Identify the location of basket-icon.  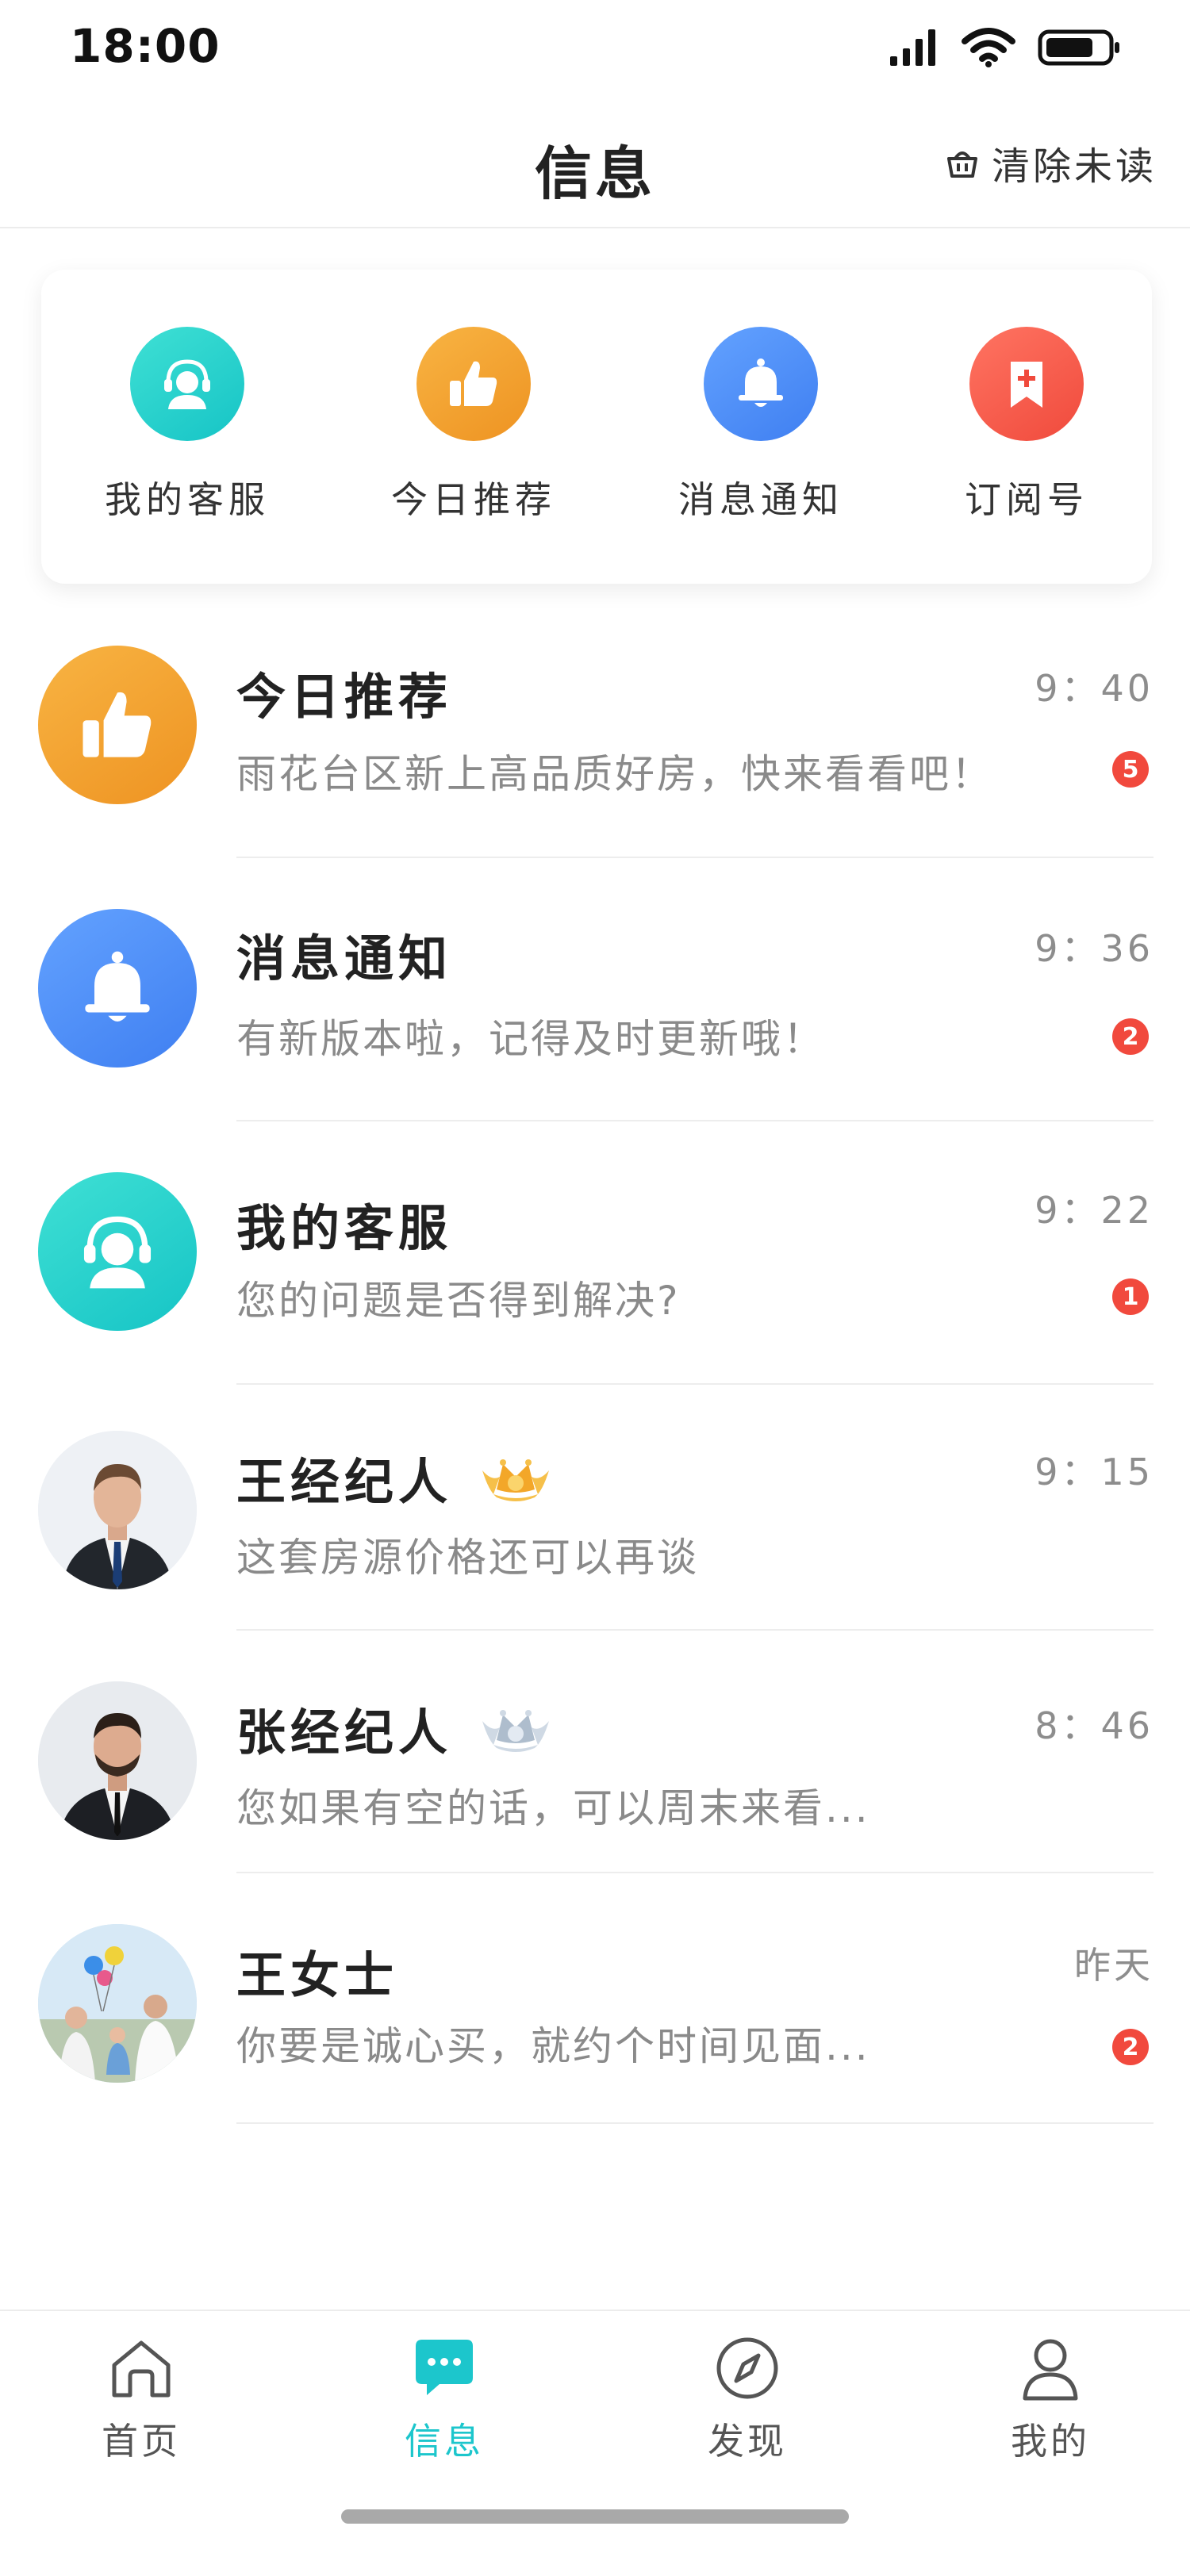
(961, 164).